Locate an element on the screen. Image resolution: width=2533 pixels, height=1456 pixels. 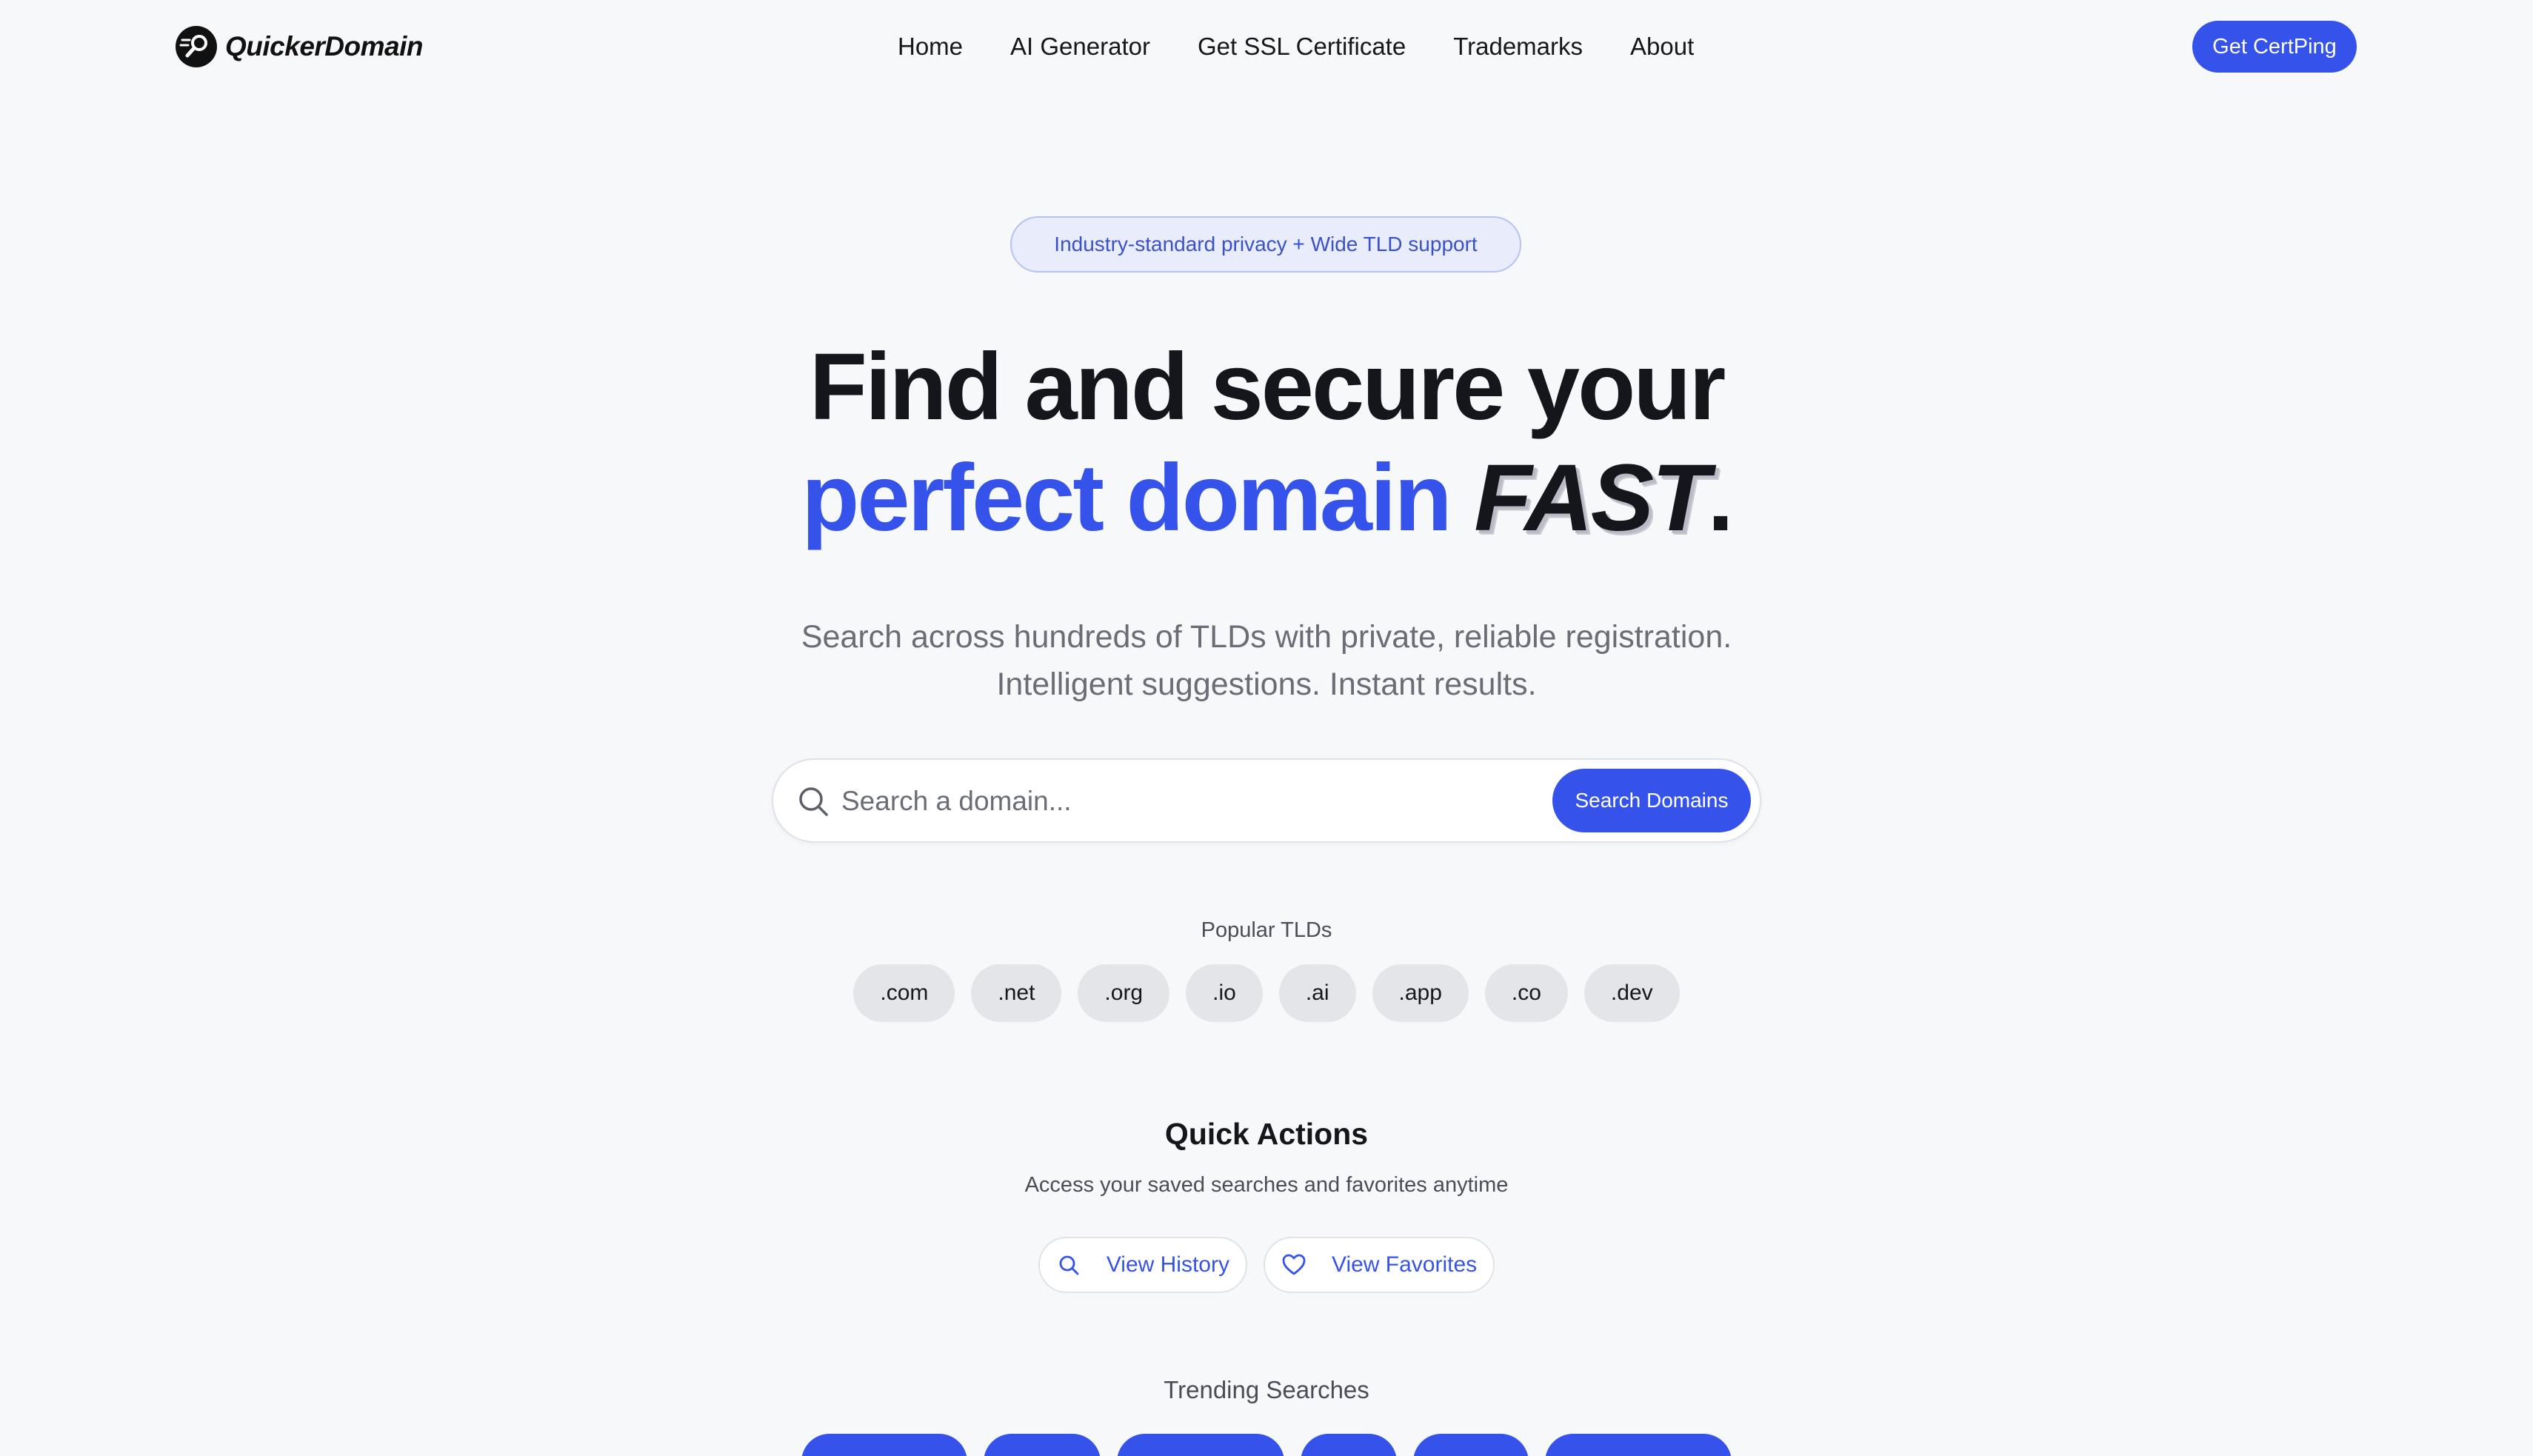
tld-chip-org: .org is located at coordinates (1124, 993).